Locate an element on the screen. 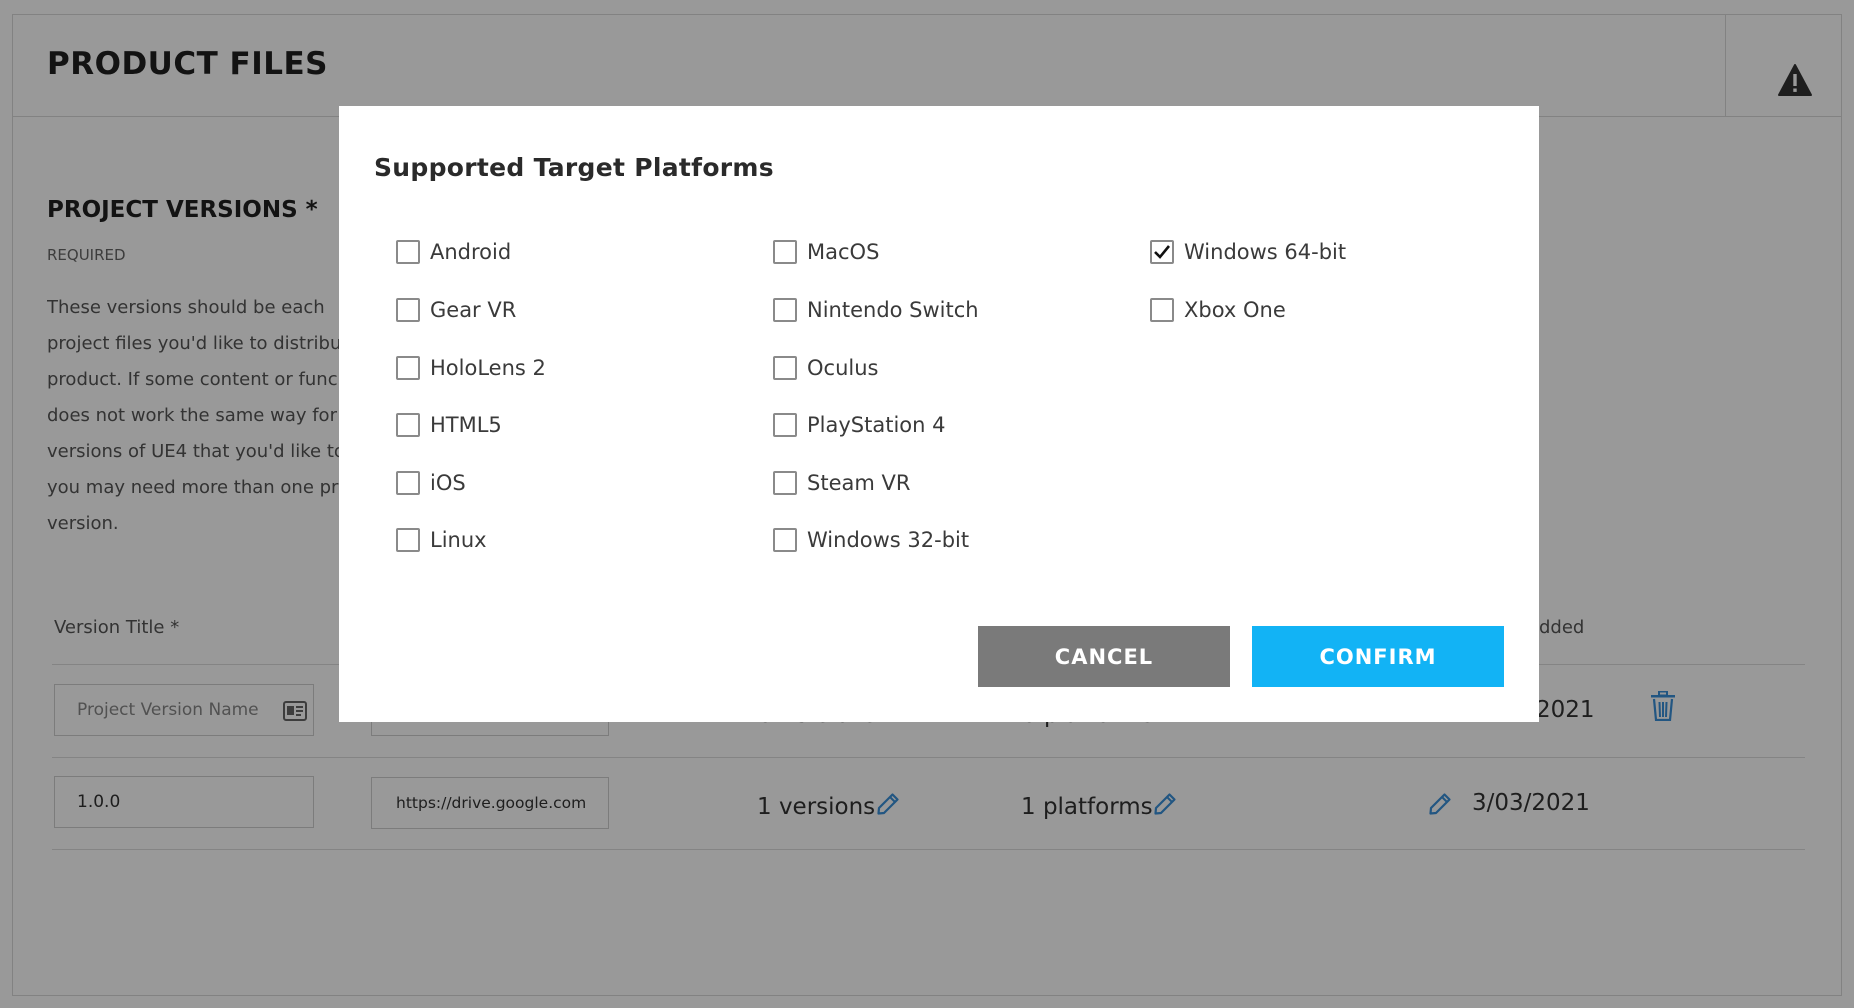 The height and width of the screenshot is (1008, 1854). platform-option-windows-32-bit: Windows 32-bit is located at coordinates (871, 540).